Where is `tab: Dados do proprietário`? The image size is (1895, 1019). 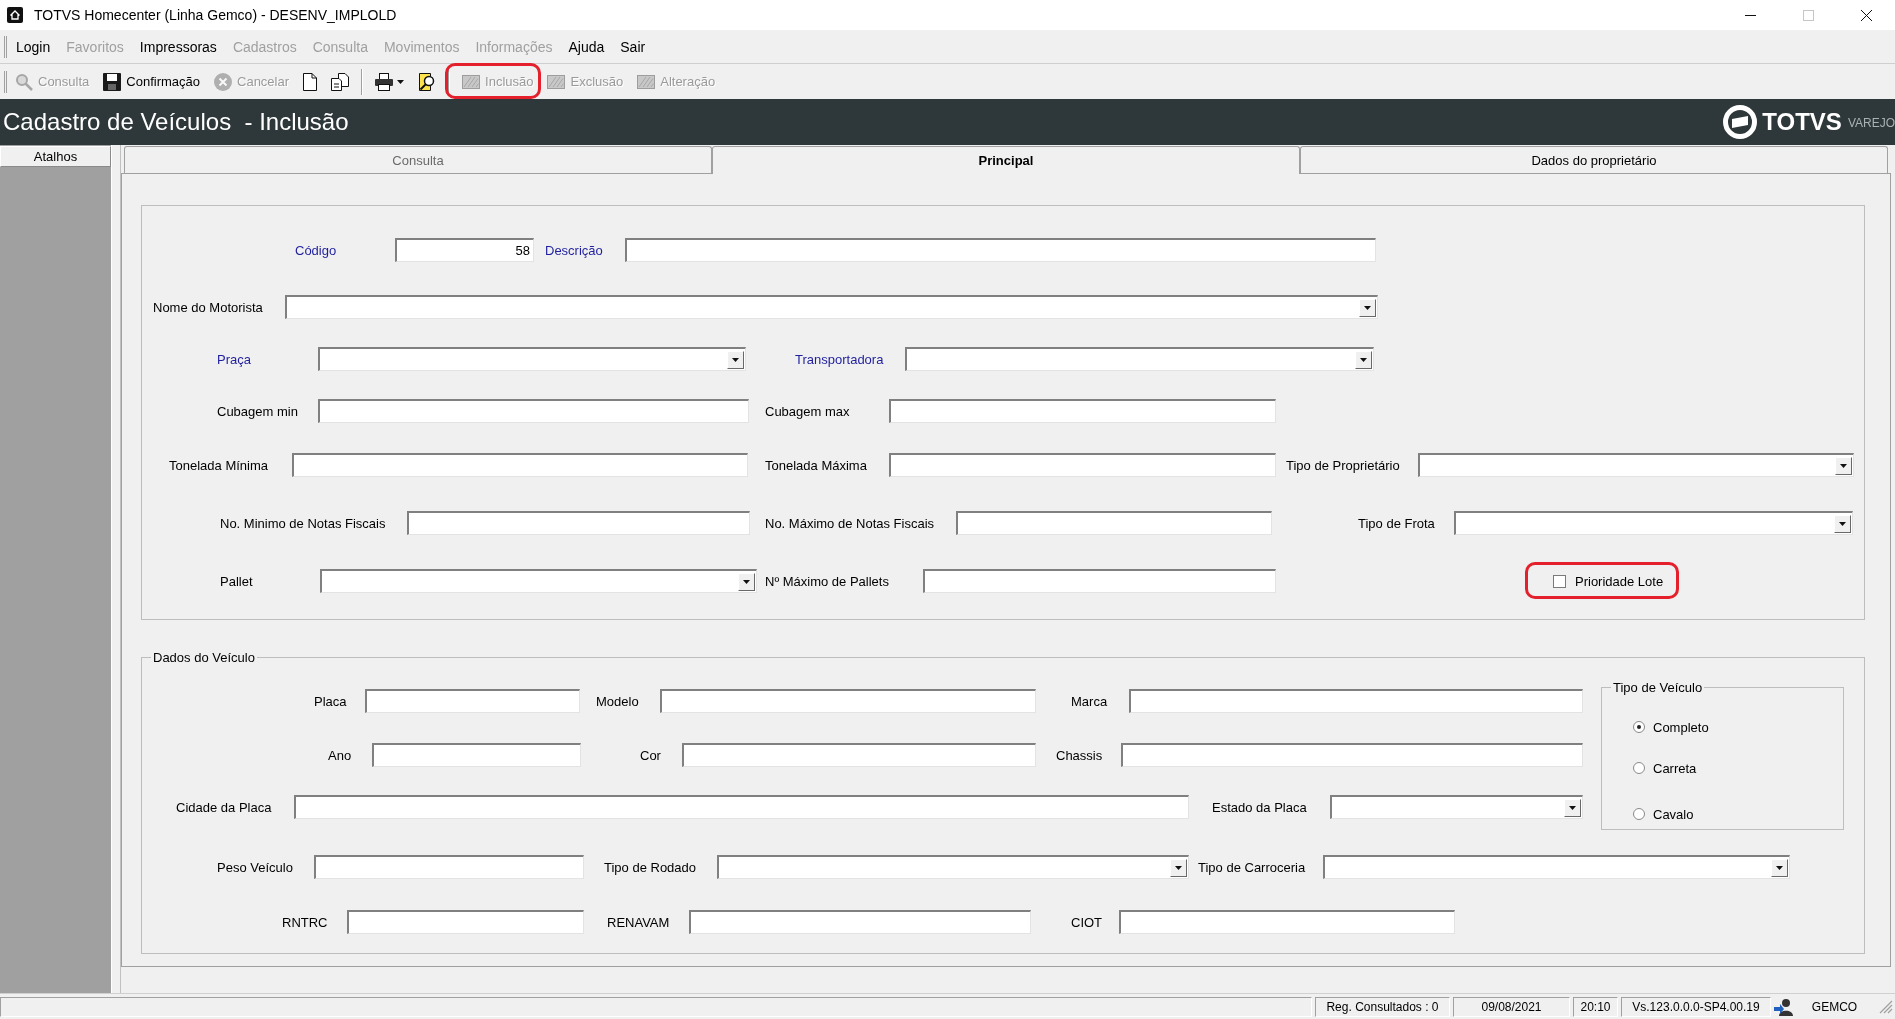 tab: Dados do proprietário is located at coordinates (1594, 159).